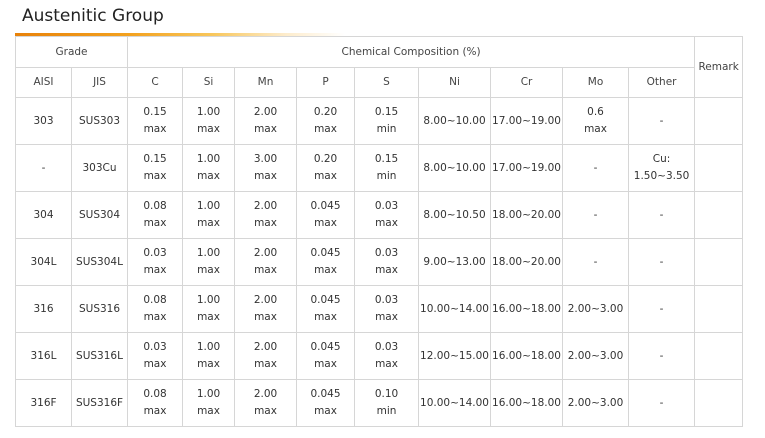  I want to click on cell-ni: 12.00~15.00, so click(455, 356).